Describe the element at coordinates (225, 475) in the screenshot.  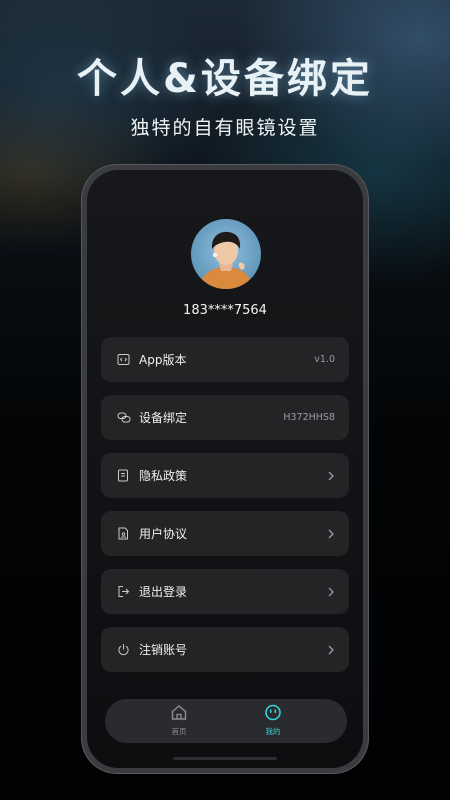
I see `menu-item-privacy-policy: 隐私政策` at that location.